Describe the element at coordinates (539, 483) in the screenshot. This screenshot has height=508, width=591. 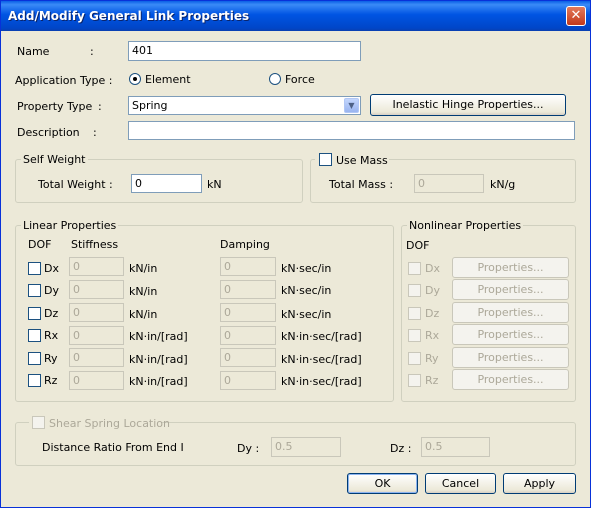
I see `apply-button: Apply` at that location.